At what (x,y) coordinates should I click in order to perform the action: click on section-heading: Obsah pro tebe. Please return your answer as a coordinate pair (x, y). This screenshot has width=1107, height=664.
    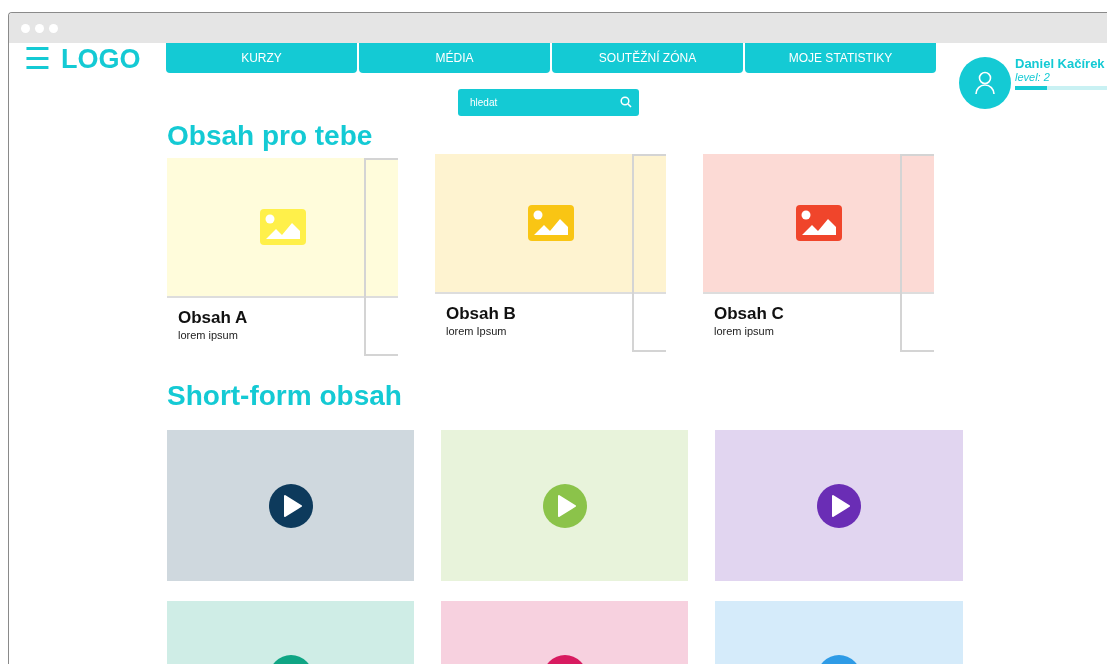
    Looking at the image, I should click on (270, 136).